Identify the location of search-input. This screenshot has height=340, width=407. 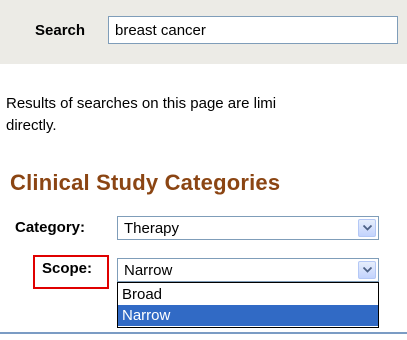
(253, 30).